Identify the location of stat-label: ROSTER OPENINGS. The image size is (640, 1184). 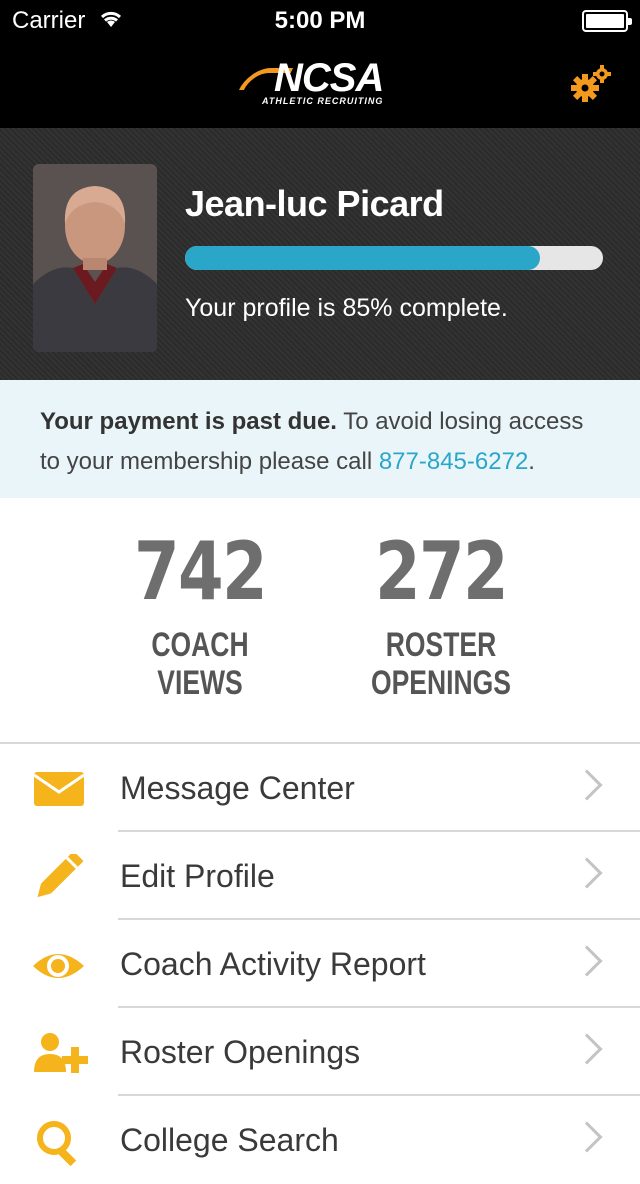
(440, 664).